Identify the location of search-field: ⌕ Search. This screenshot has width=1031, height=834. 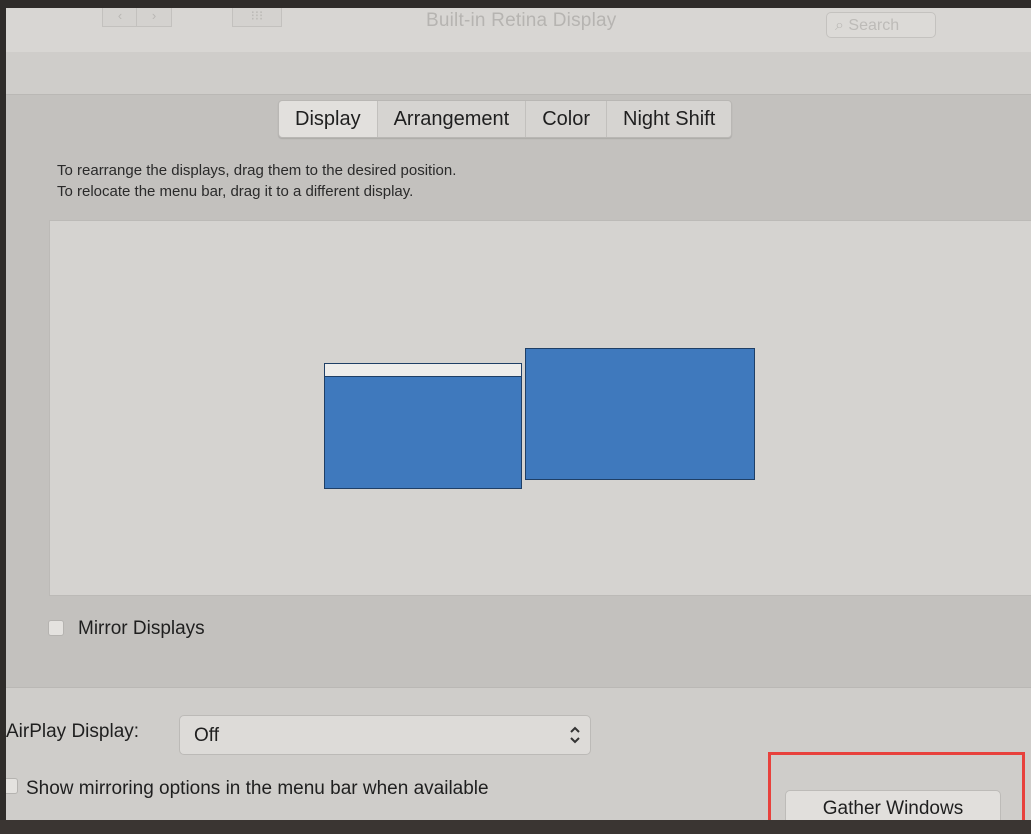
(881, 25).